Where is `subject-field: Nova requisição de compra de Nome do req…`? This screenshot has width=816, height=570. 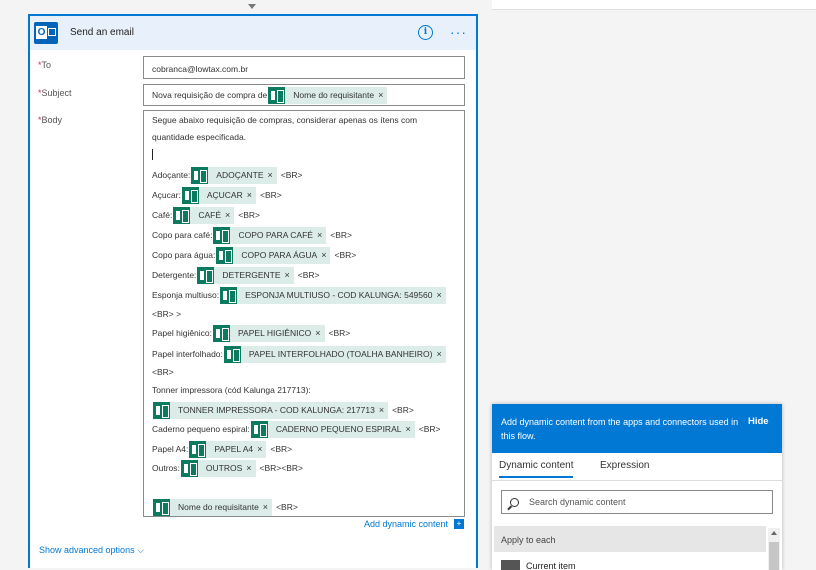 subject-field: Nova requisição de compra de Nome do req… is located at coordinates (304, 95).